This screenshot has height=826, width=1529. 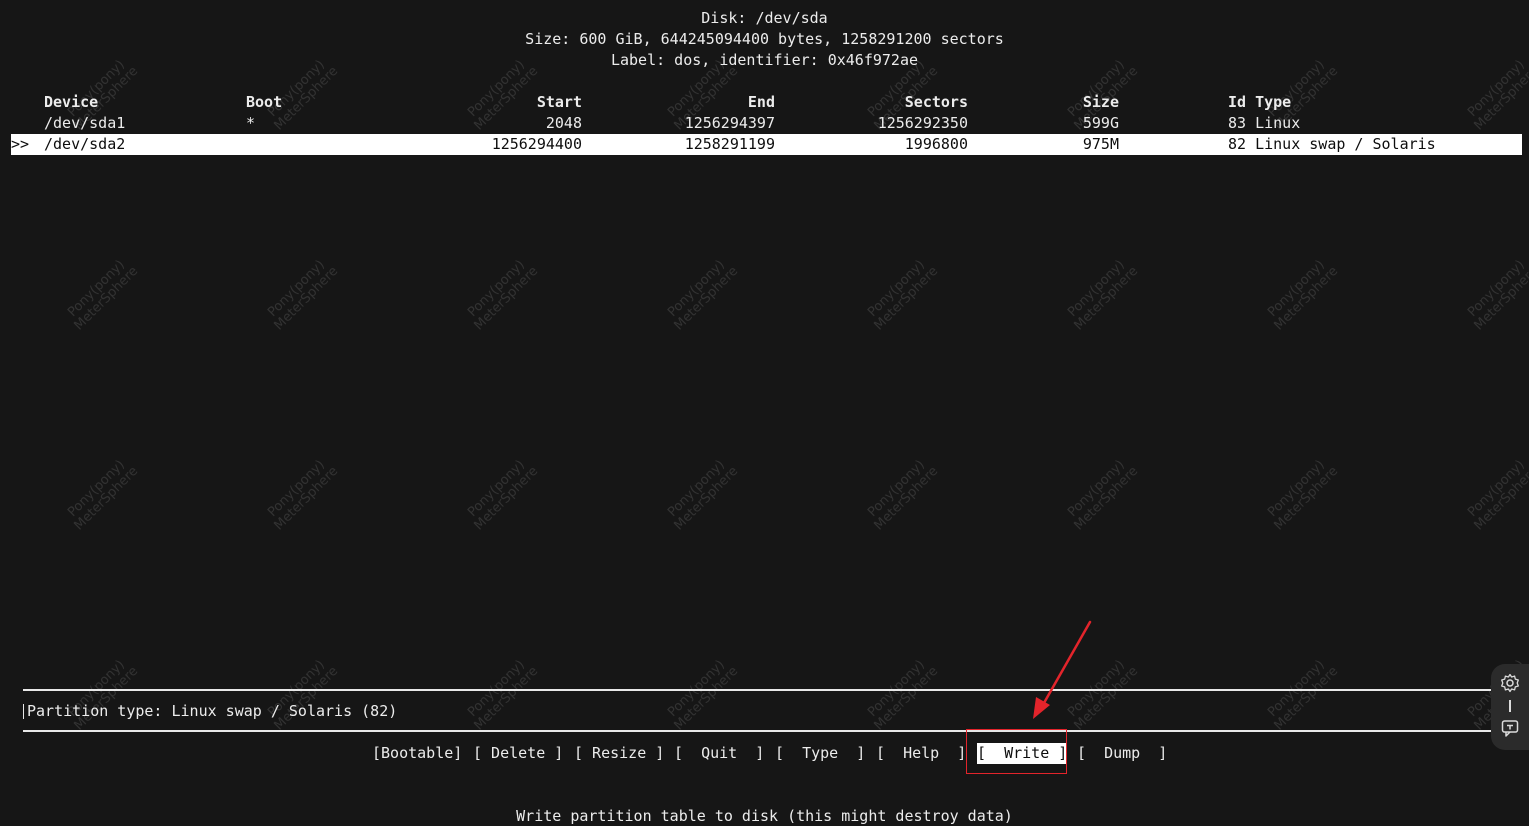 What do you see at coordinates (820, 753) in the screenshot?
I see `type-button: [ Type ]` at bounding box center [820, 753].